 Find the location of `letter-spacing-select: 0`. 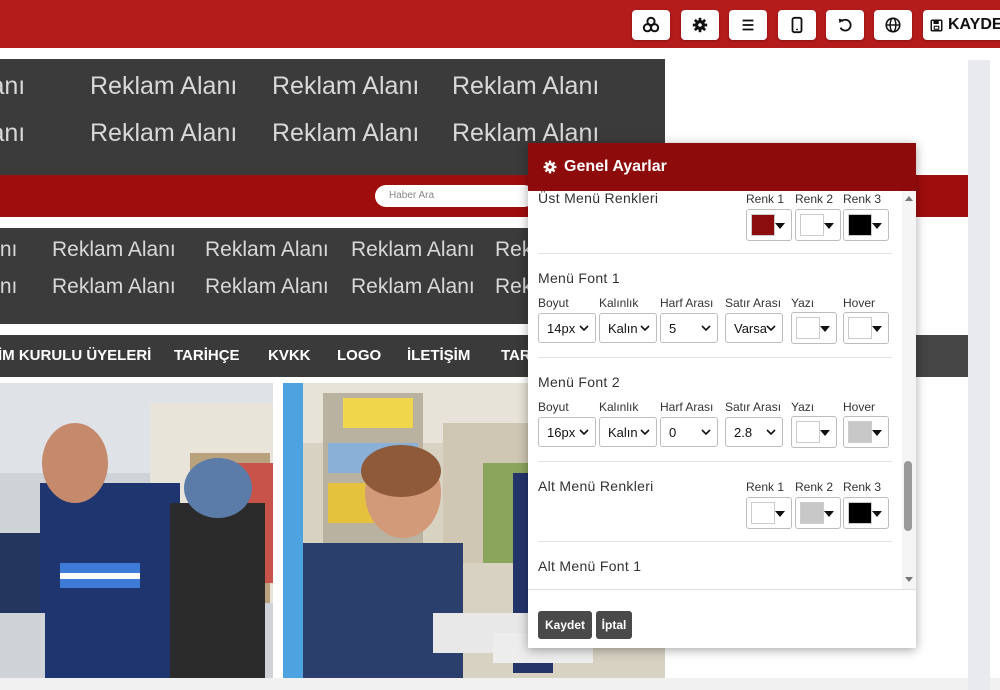

letter-spacing-select: 0 is located at coordinates (689, 432).